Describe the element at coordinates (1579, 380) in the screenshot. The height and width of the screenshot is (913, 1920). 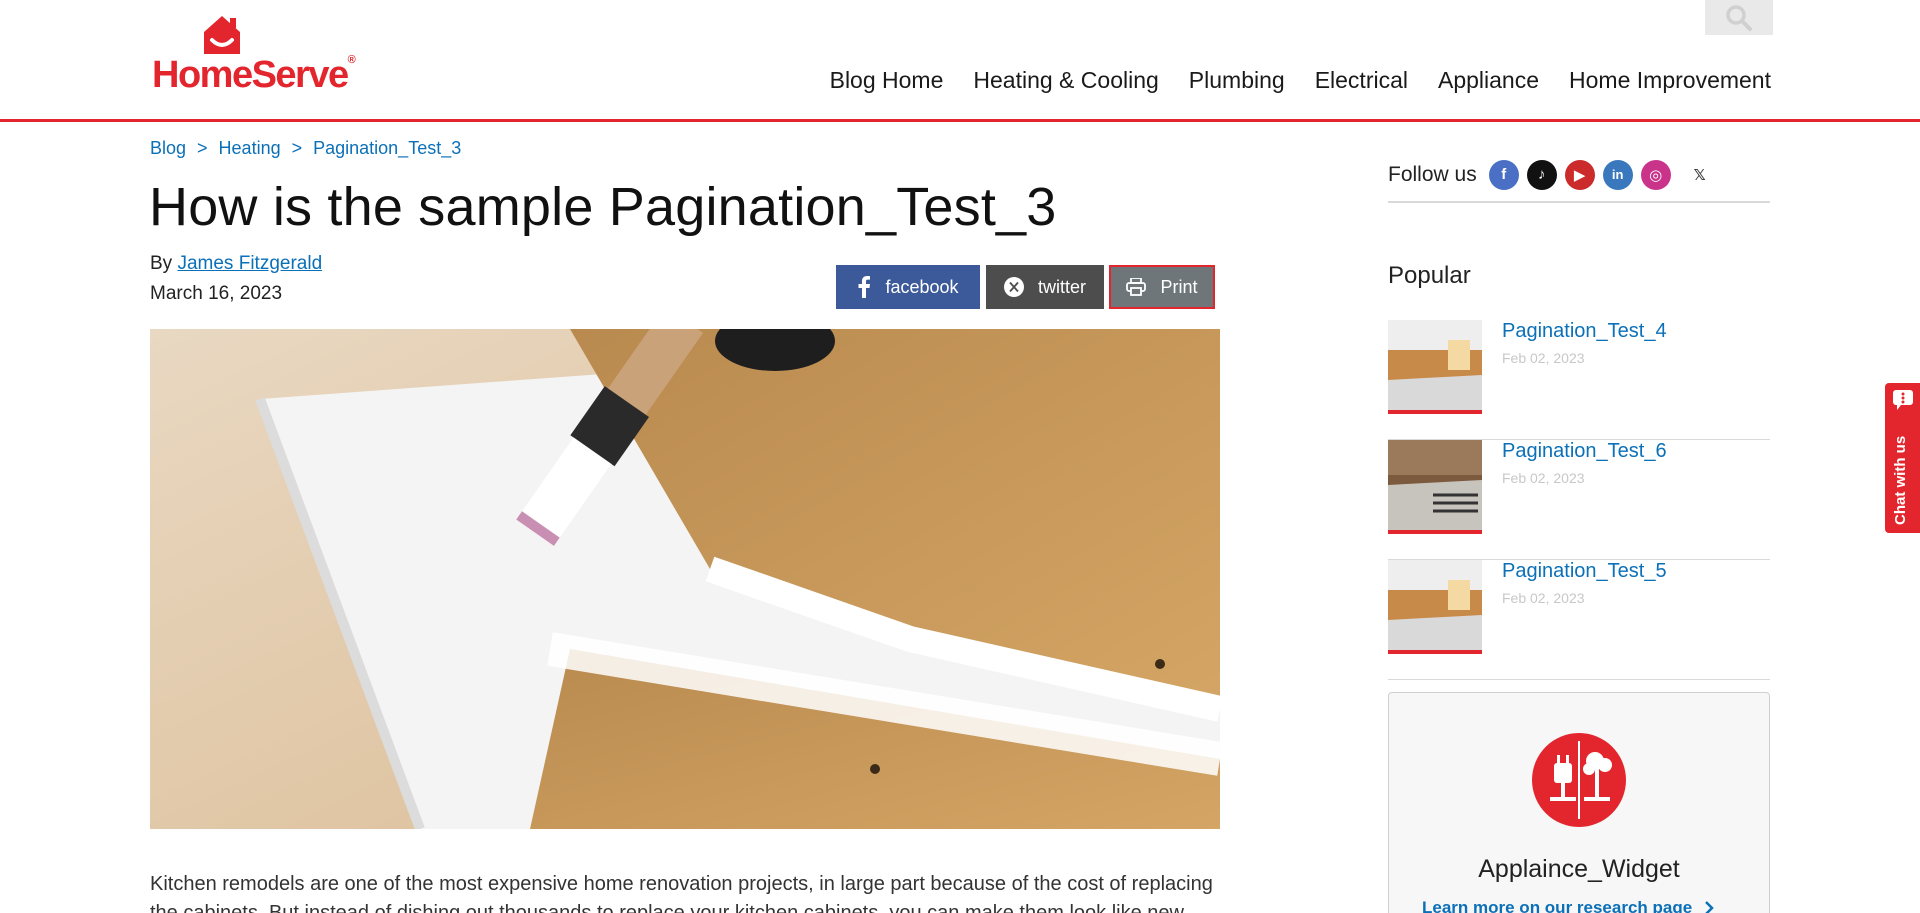
I see `popular-item: Pagination_Test_4 Feb 02, 2023` at that location.